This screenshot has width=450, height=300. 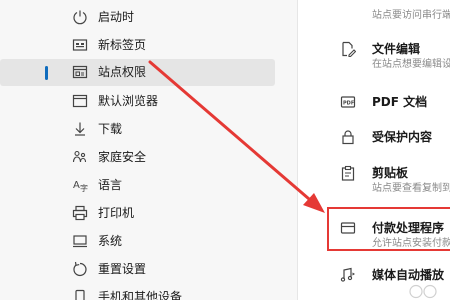 I want to click on sidebar-item-default-browser: 默认浏览器, so click(x=137, y=101).